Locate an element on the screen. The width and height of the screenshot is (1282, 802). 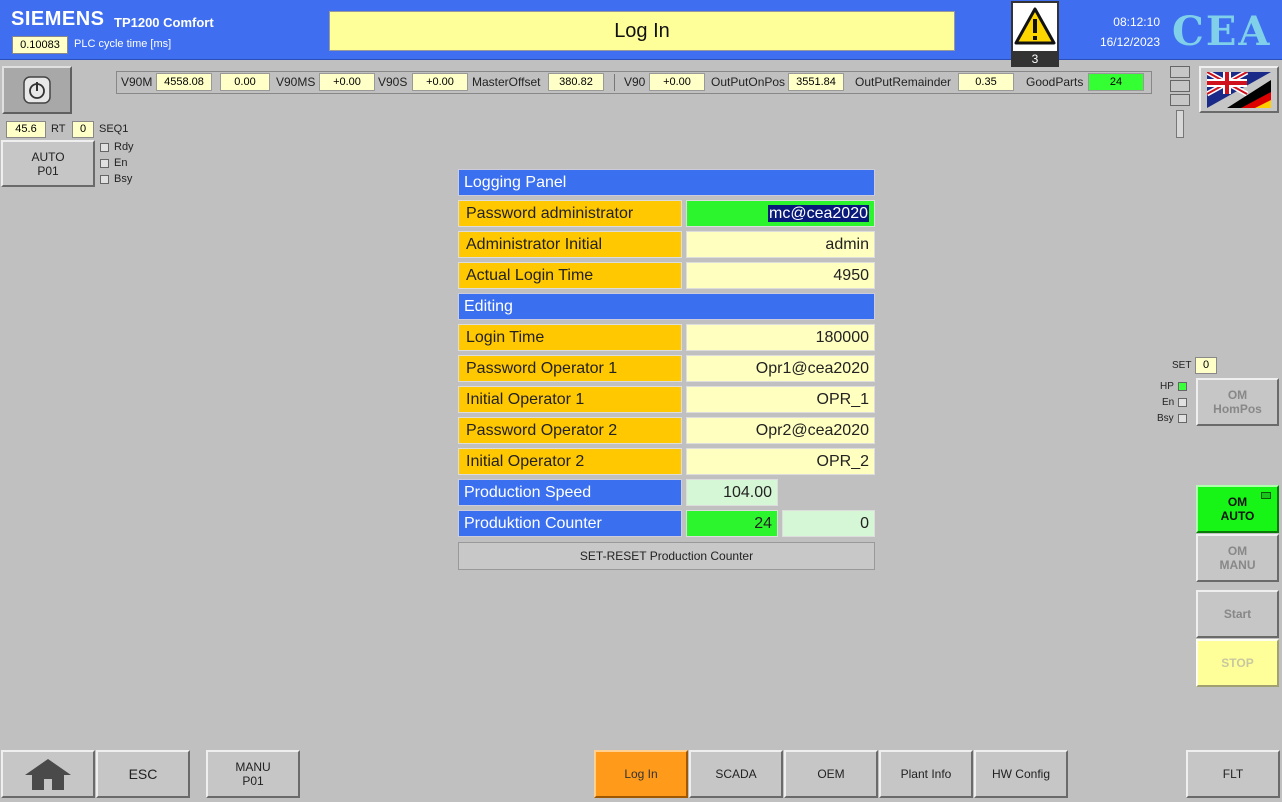
v90m-value: 4558.08 is located at coordinates (184, 82).